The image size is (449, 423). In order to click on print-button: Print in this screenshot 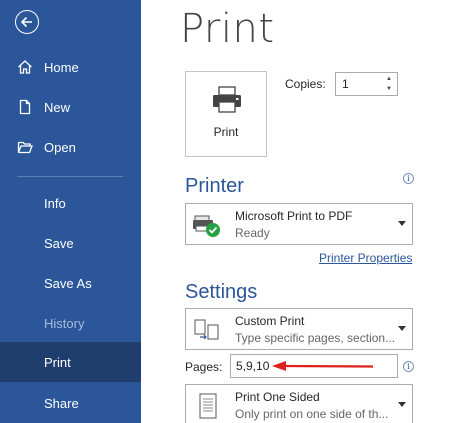, I will do `click(226, 114)`.